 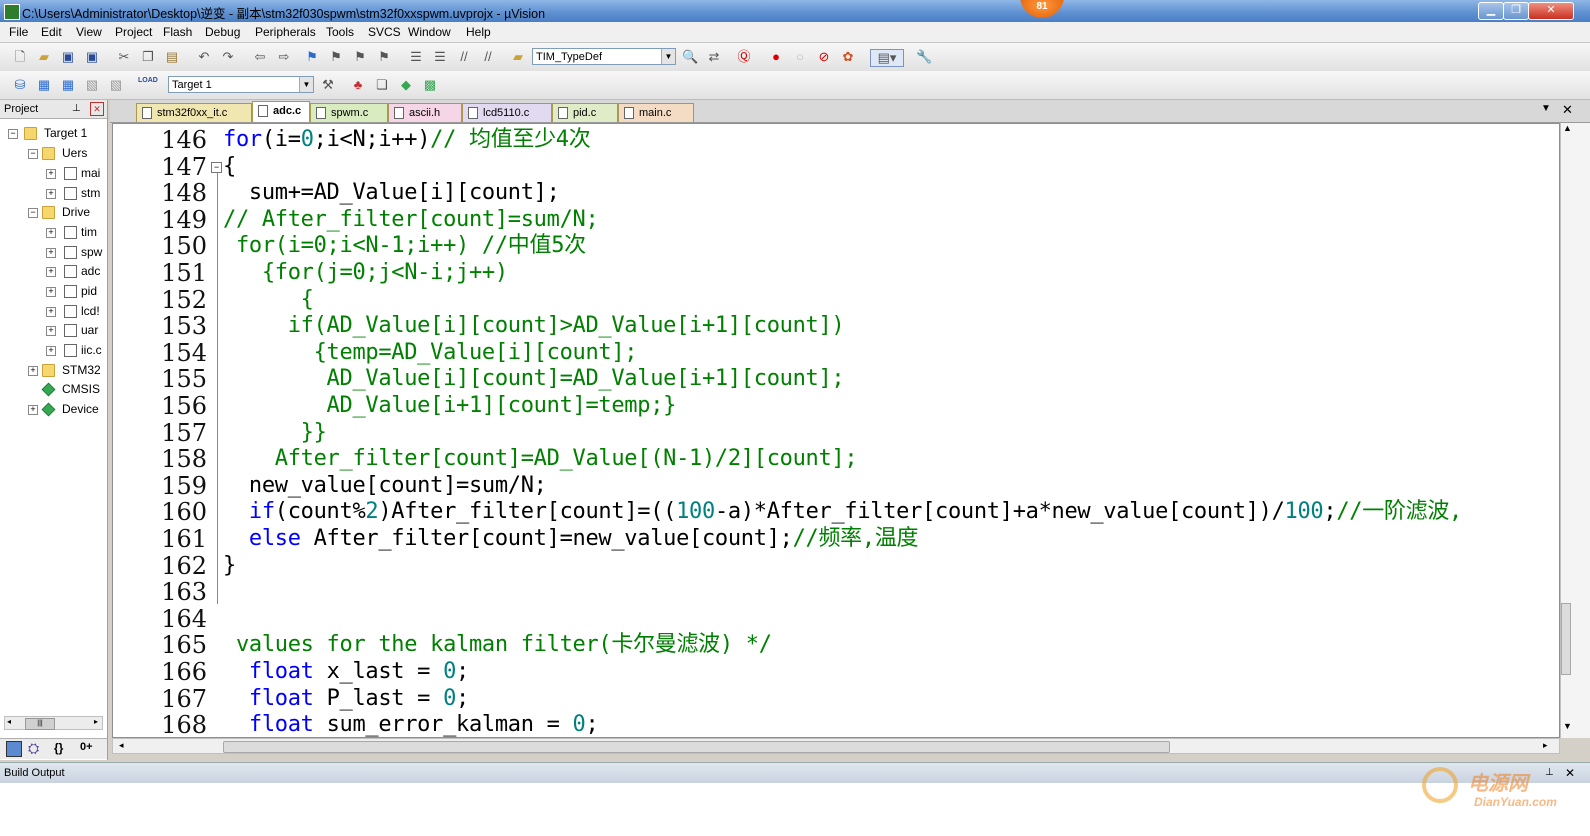 What do you see at coordinates (268, 300) in the screenshot?
I see `code-line: {` at bounding box center [268, 300].